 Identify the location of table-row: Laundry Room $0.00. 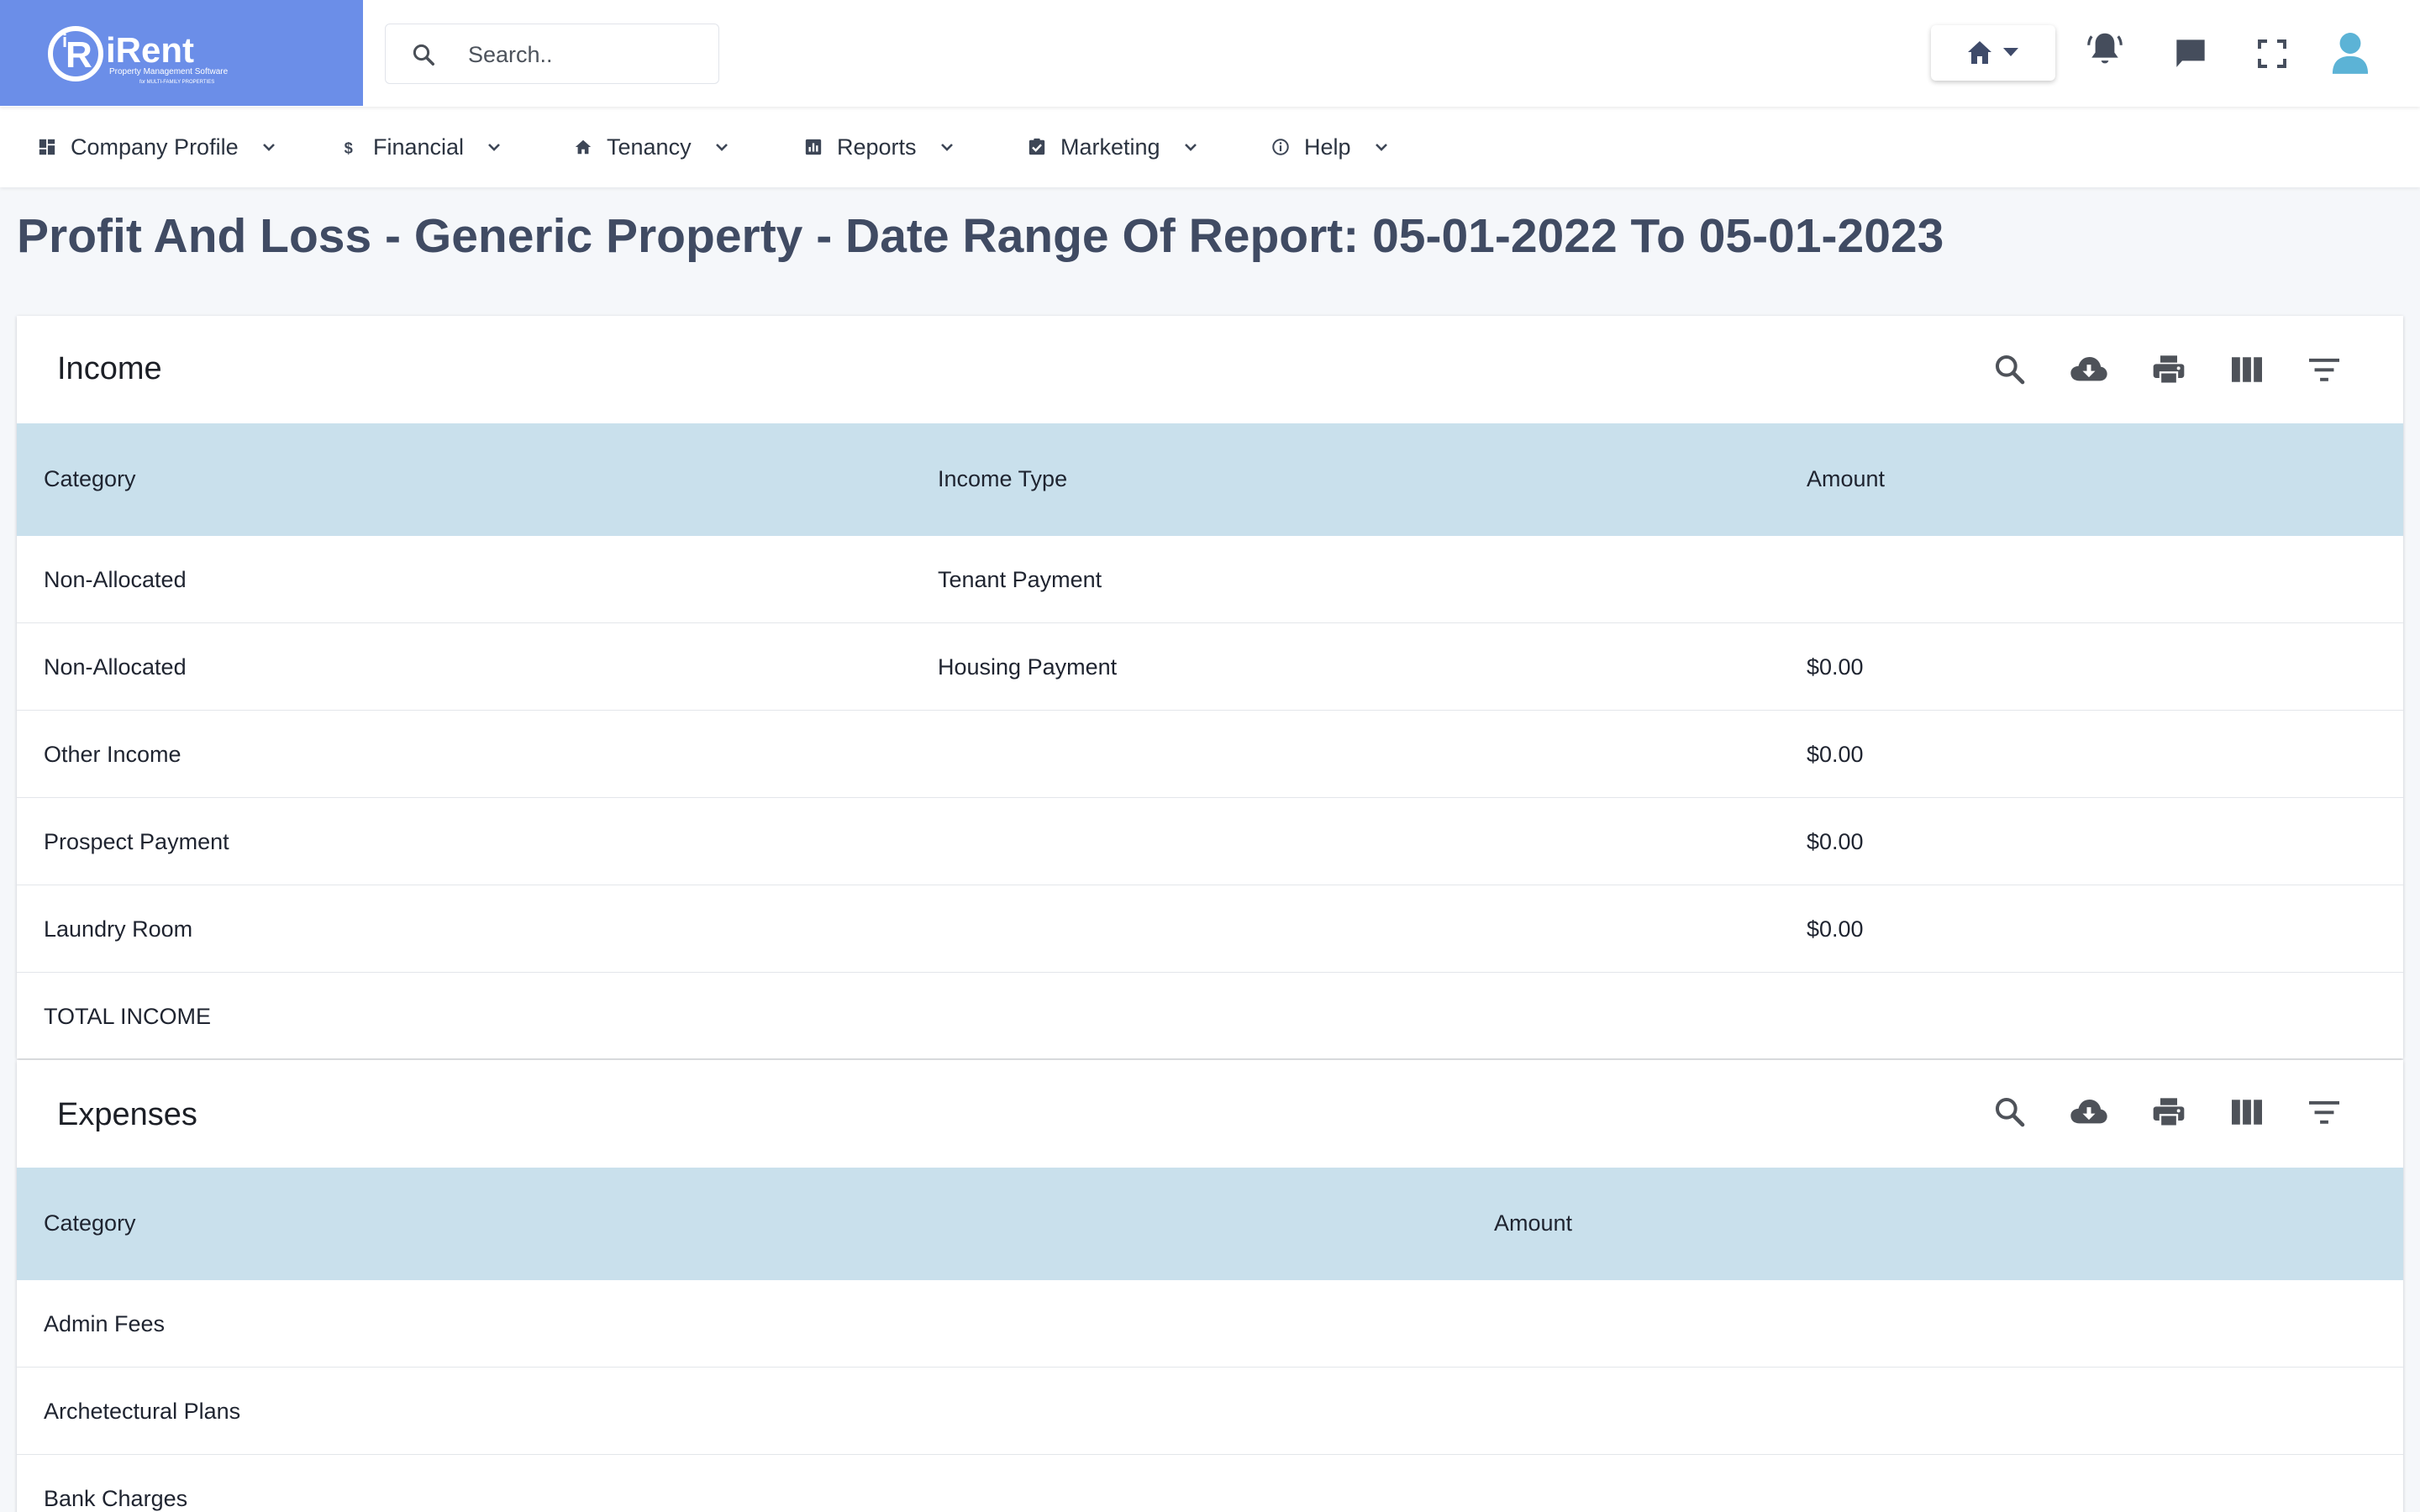
(1210, 929).